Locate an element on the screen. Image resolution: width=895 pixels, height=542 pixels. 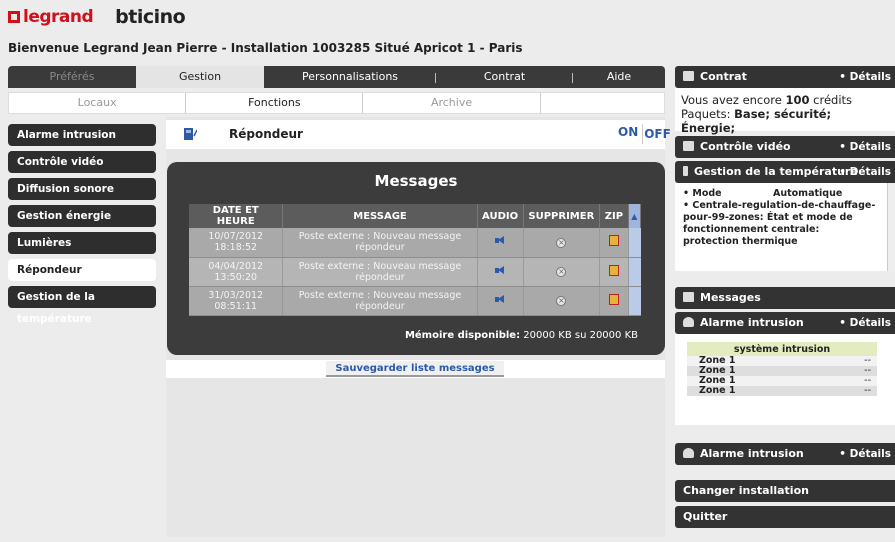
menu-gestion-temperature: Gestion de la température is located at coordinates (82, 305).